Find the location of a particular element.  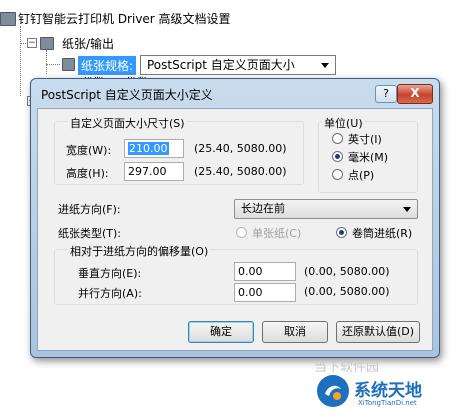

paper-type-label: 纸张类型(T): is located at coordinates (90, 233).